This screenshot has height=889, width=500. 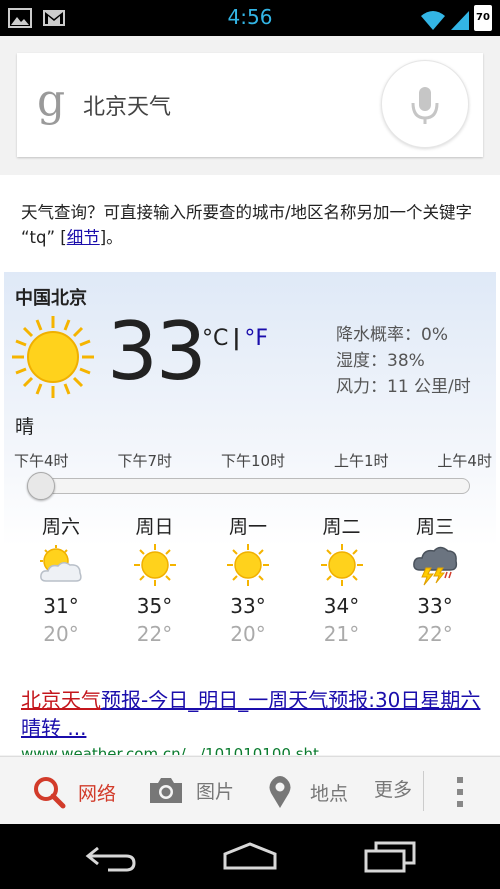 I want to click on hour-slider-thumb, so click(x=41, y=486).